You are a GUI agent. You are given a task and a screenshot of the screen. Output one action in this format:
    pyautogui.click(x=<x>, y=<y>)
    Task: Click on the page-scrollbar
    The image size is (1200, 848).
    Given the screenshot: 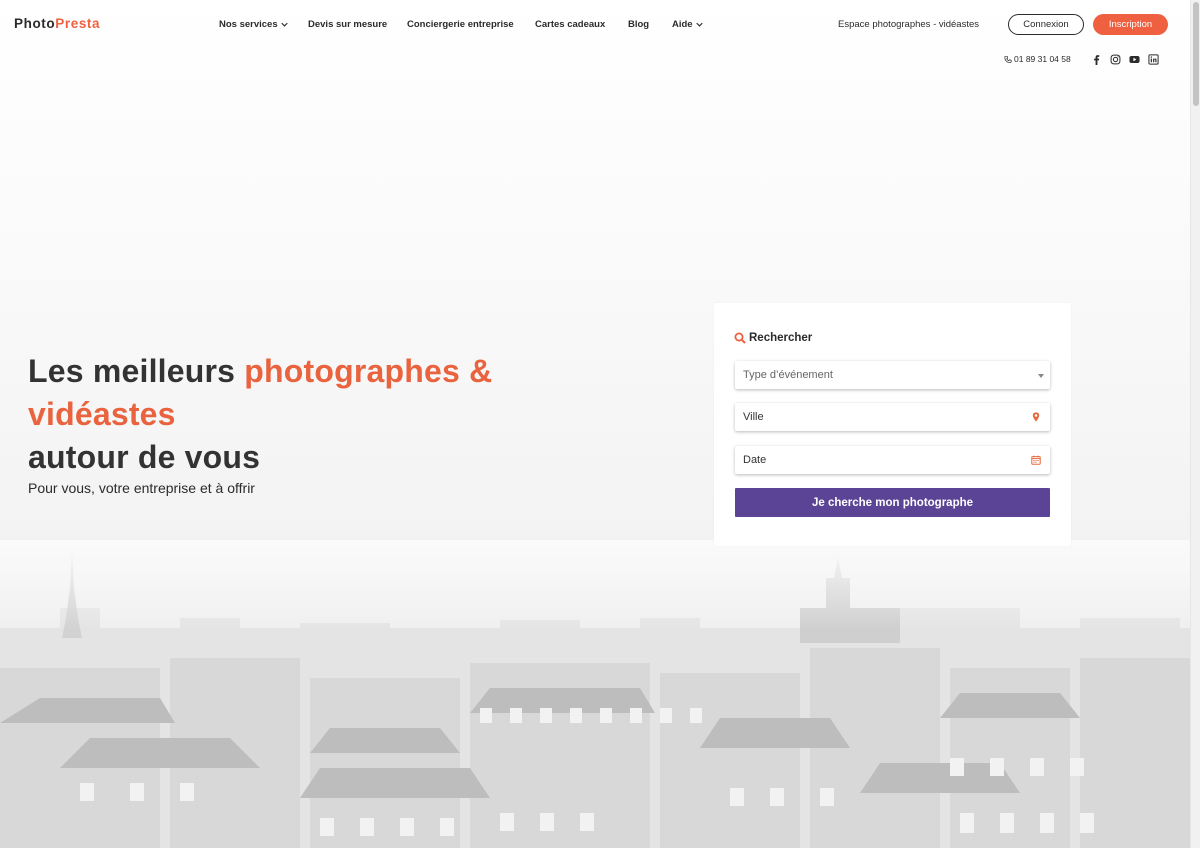 What is the action you would take?
    pyautogui.click(x=1195, y=424)
    